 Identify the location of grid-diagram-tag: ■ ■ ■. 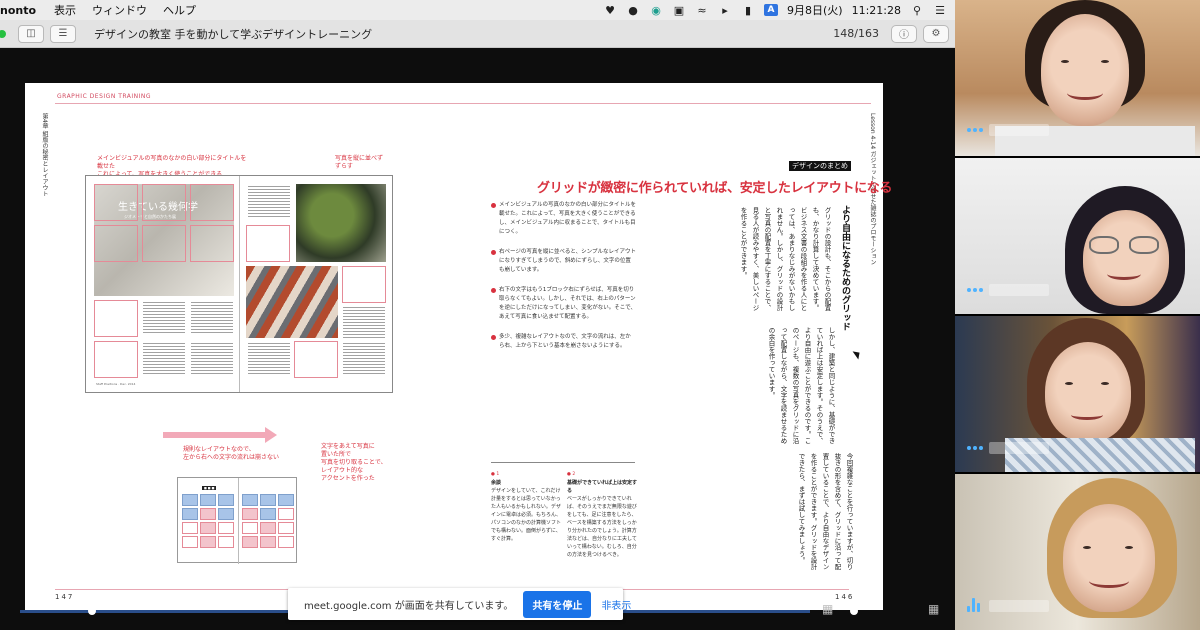
(209, 488).